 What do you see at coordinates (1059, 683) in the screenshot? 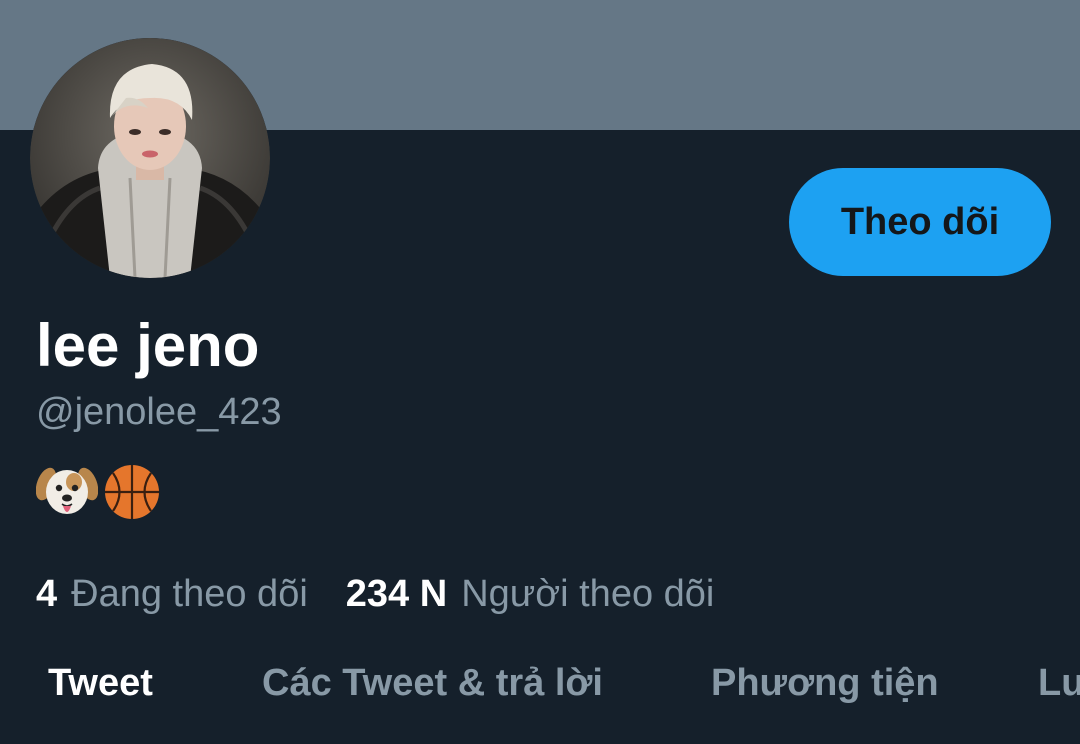
I see `tab-likes: Lượt thích` at bounding box center [1059, 683].